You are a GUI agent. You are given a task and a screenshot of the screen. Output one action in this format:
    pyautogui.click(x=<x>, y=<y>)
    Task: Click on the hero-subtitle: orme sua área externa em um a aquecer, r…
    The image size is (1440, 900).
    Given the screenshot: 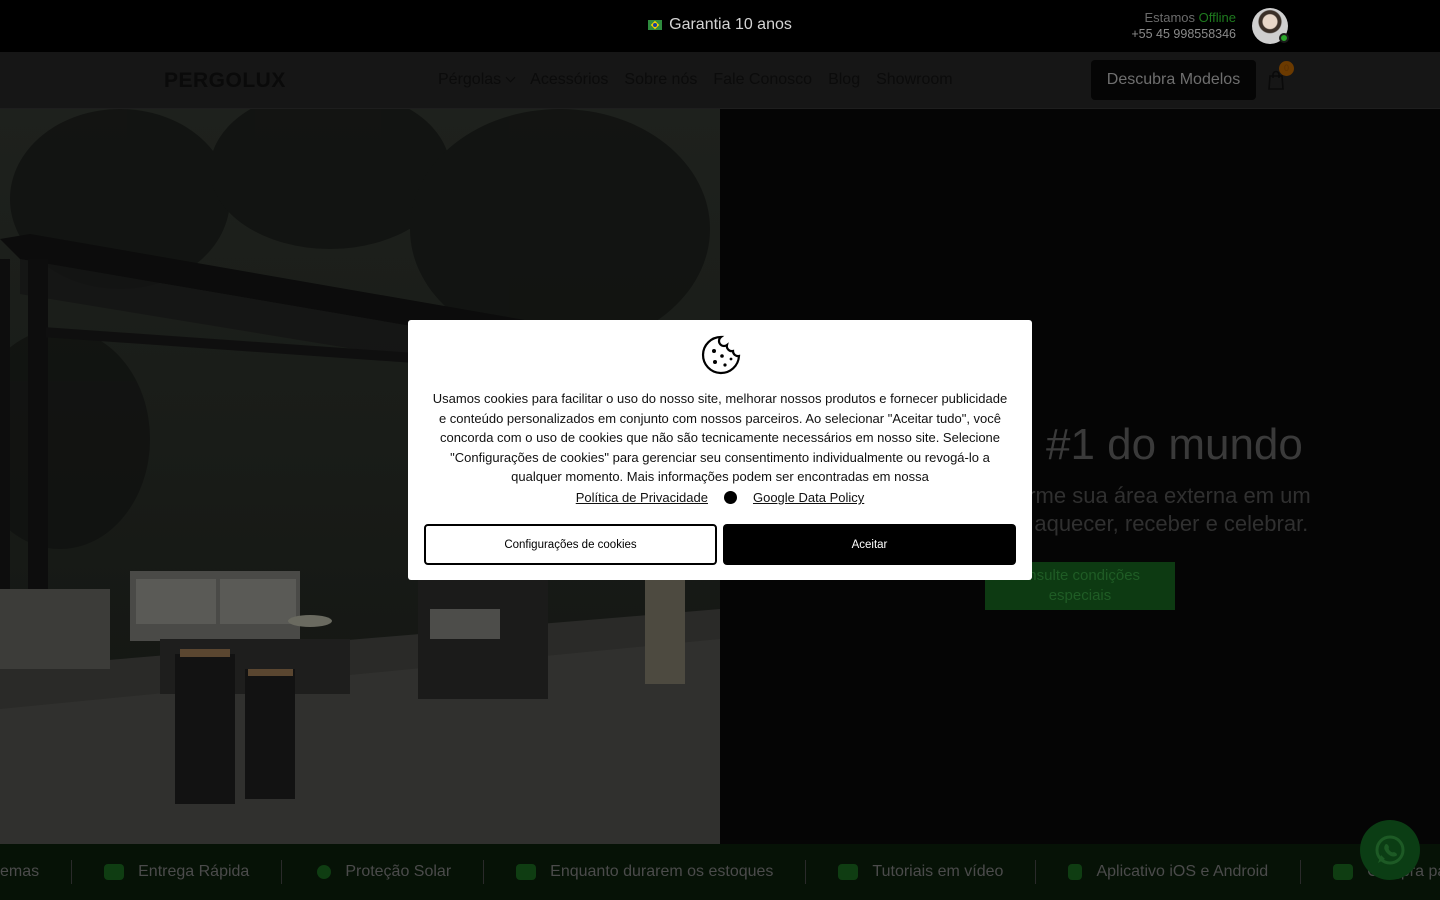 What is the action you would take?
    pyautogui.click(x=1163, y=509)
    